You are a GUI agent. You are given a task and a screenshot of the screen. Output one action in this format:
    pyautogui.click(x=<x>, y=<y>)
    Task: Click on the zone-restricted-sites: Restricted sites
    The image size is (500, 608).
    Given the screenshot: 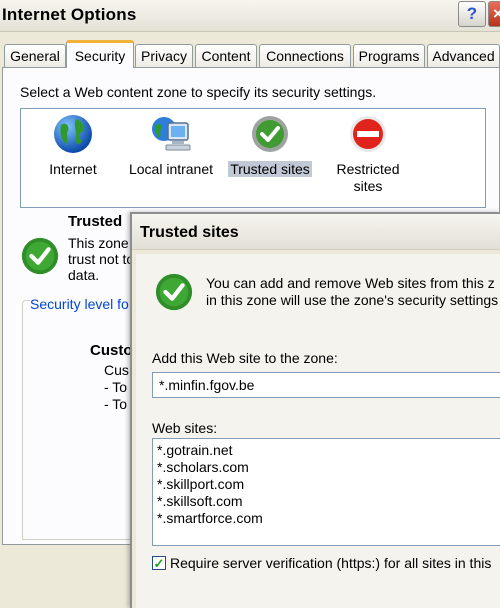 What is the action you would take?
    pyautogui.click(x=368, y=154)
    